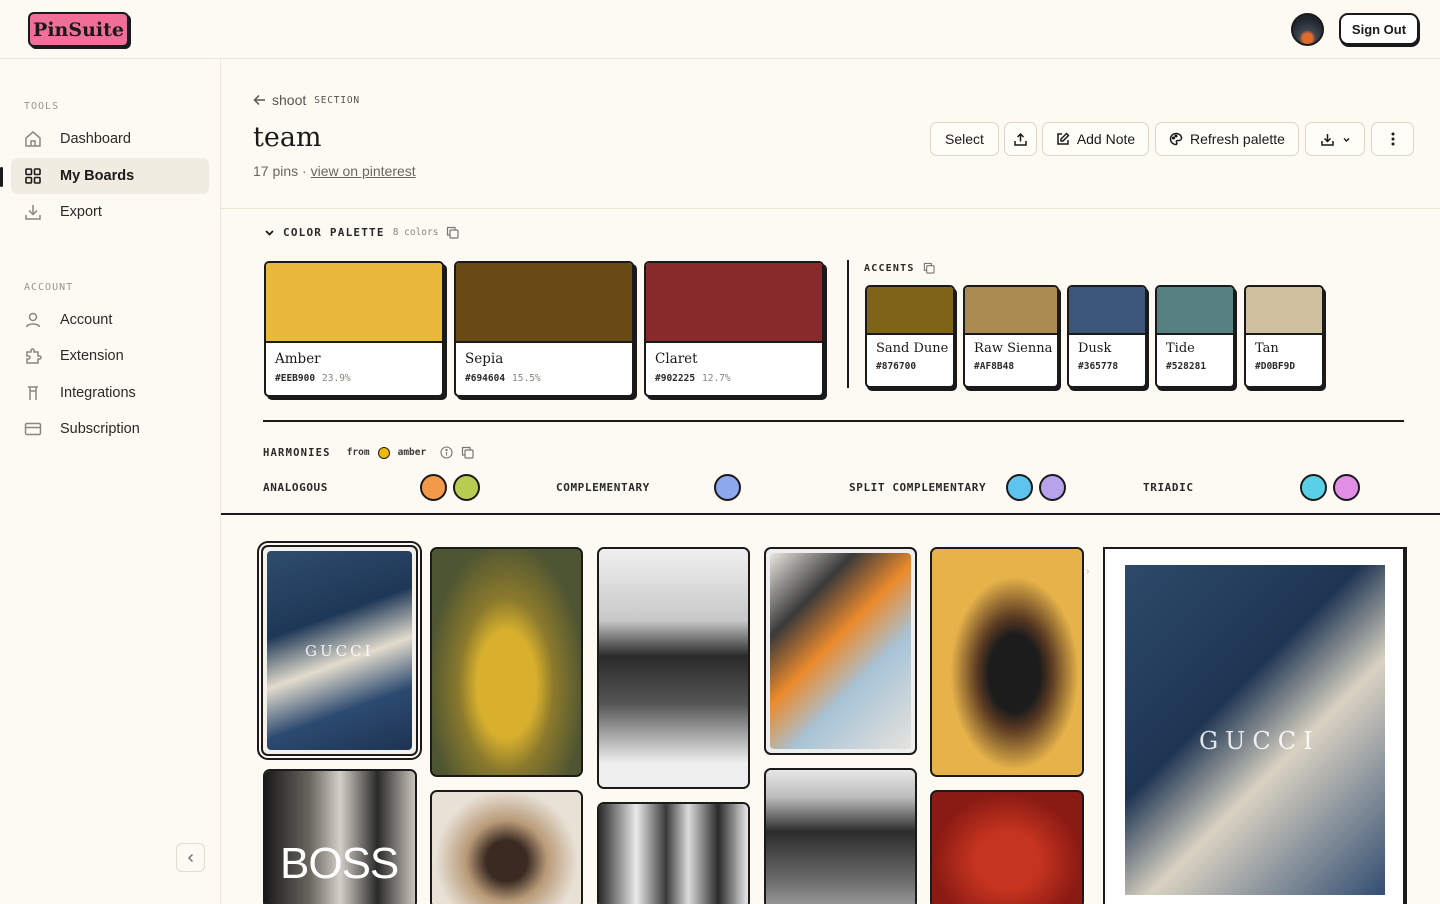 The height and width of the screenshot is (904, 1440). I want to click on swatch-hex: #365778, so click(1098, 366).